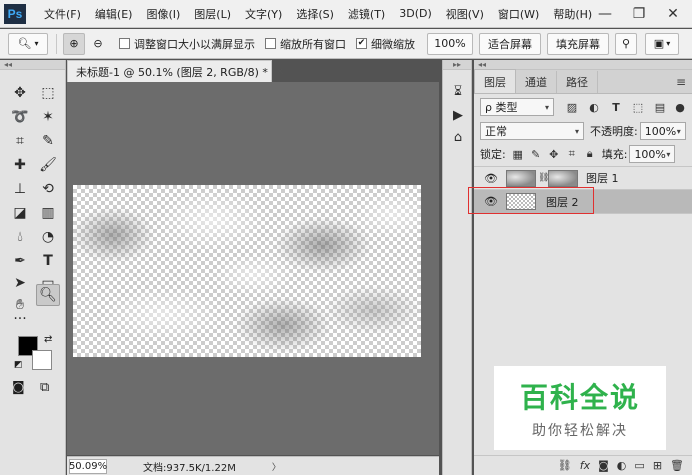  I want to click on filter-toggle-icon: ●, so click(680, 107).